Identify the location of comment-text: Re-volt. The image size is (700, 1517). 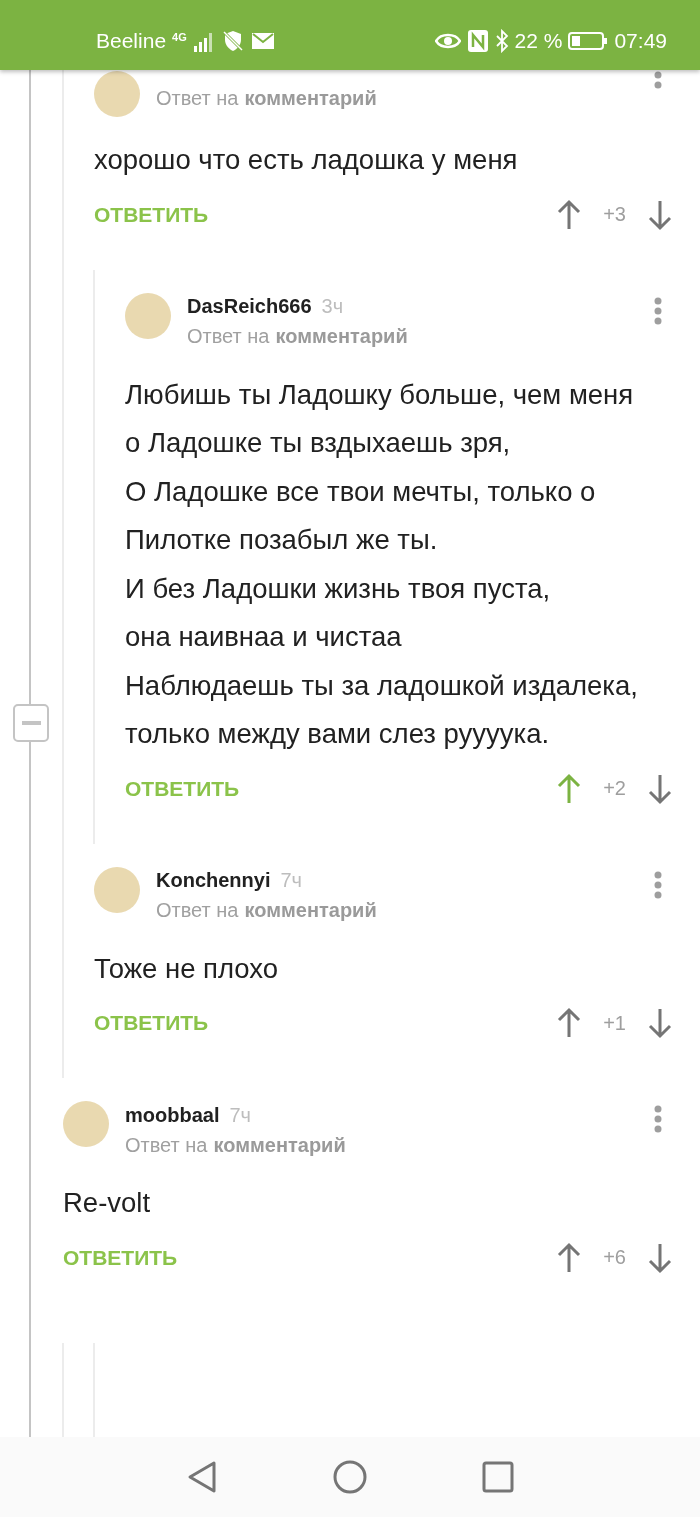
(107, 1203).